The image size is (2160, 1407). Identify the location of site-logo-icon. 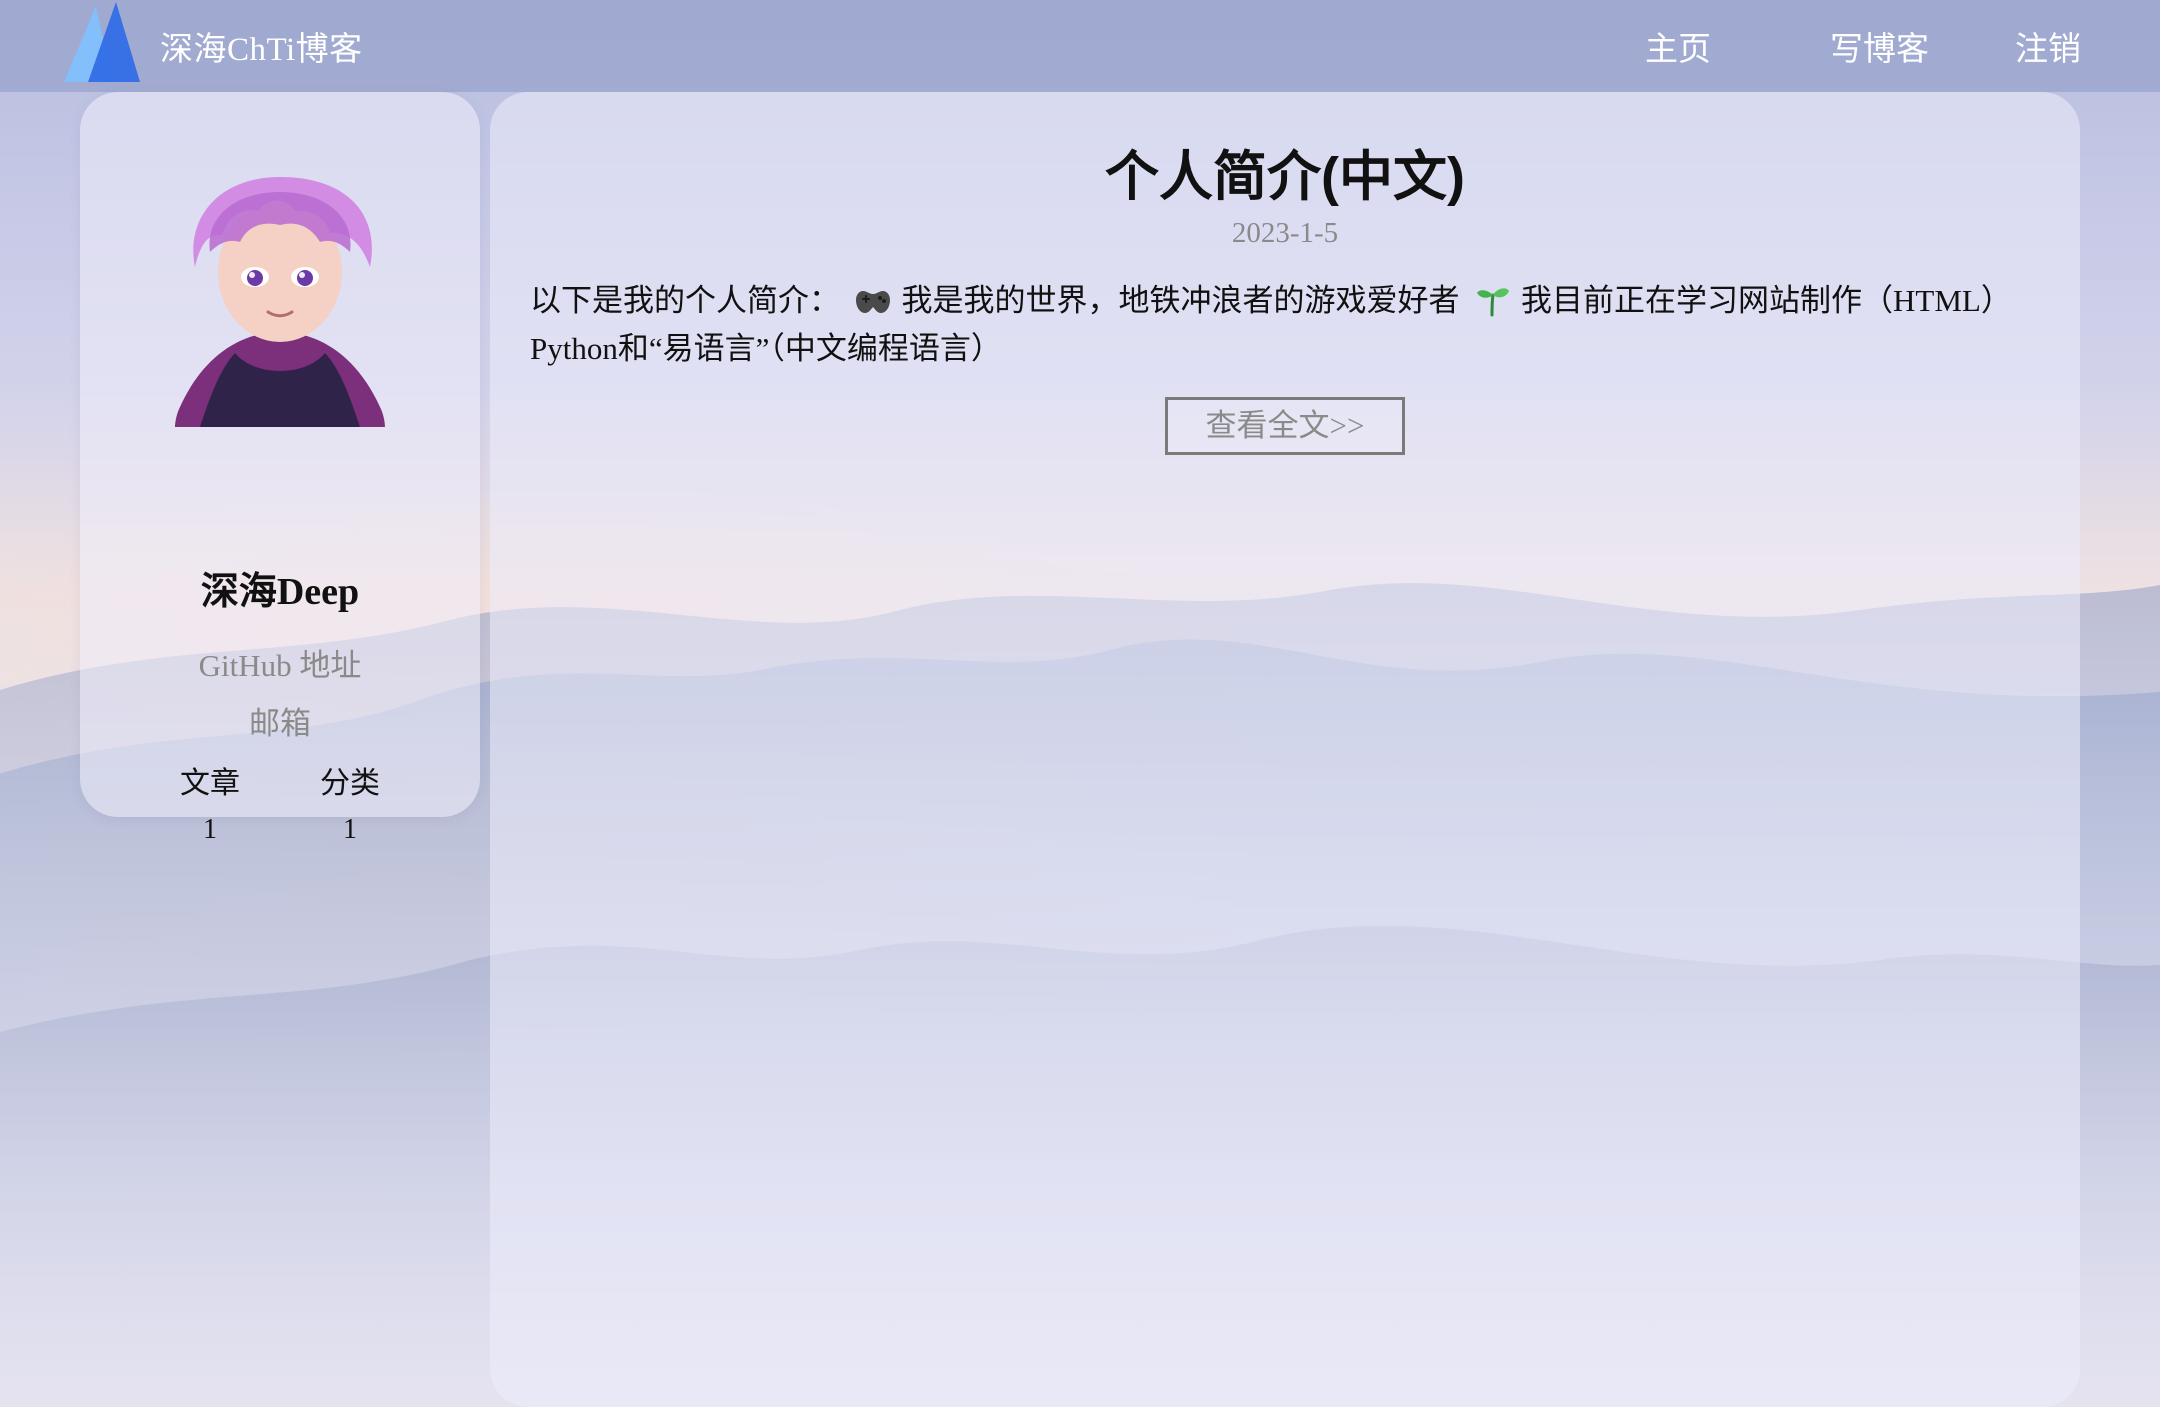
(101, 43).